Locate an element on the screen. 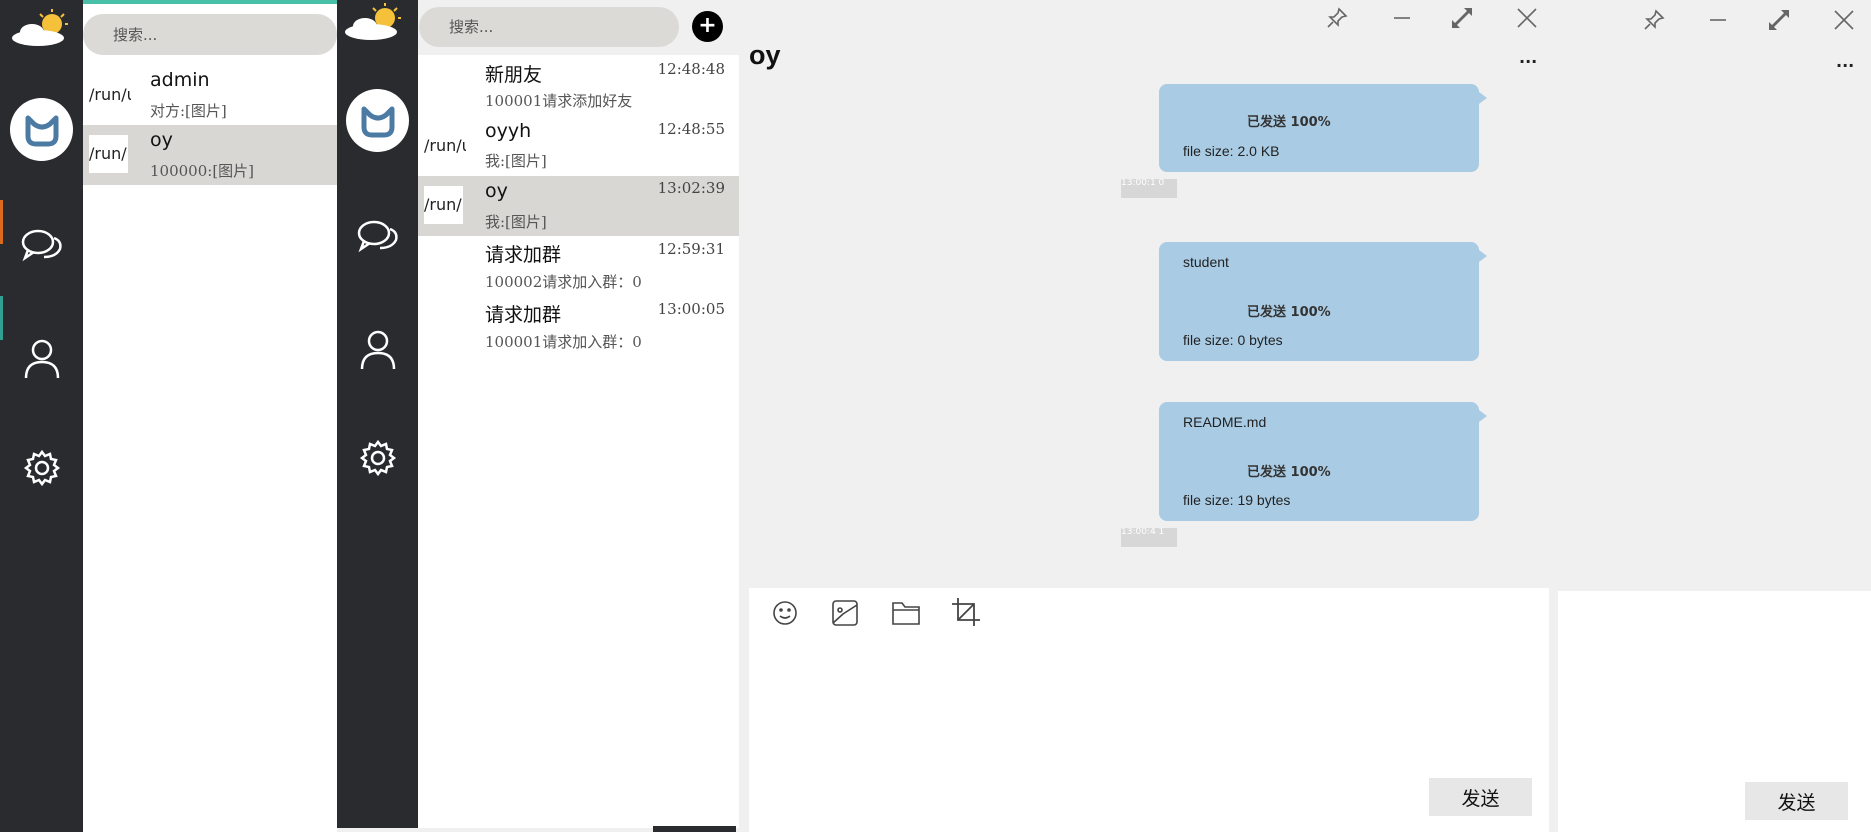 Image resolution: width=1871 pixels, height=832 pixels. file-name: README.md is located at coordinates (1225, 422).